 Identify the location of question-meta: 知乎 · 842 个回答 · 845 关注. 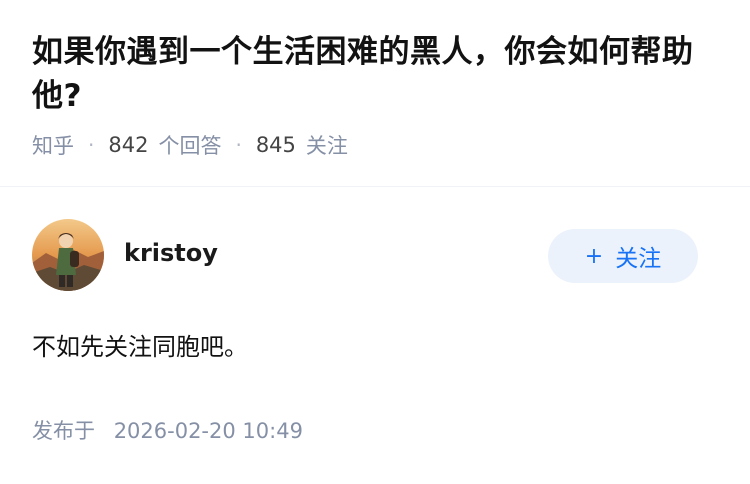
(375, 145).